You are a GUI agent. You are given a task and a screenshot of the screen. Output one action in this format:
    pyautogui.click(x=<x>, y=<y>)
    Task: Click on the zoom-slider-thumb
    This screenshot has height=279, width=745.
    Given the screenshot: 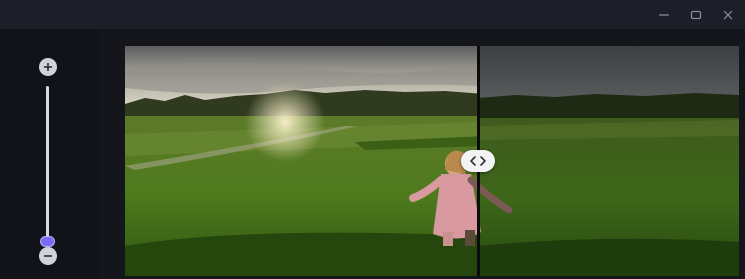 What is the action you would take?
    pyautogui.click(x=47, y=241)
    